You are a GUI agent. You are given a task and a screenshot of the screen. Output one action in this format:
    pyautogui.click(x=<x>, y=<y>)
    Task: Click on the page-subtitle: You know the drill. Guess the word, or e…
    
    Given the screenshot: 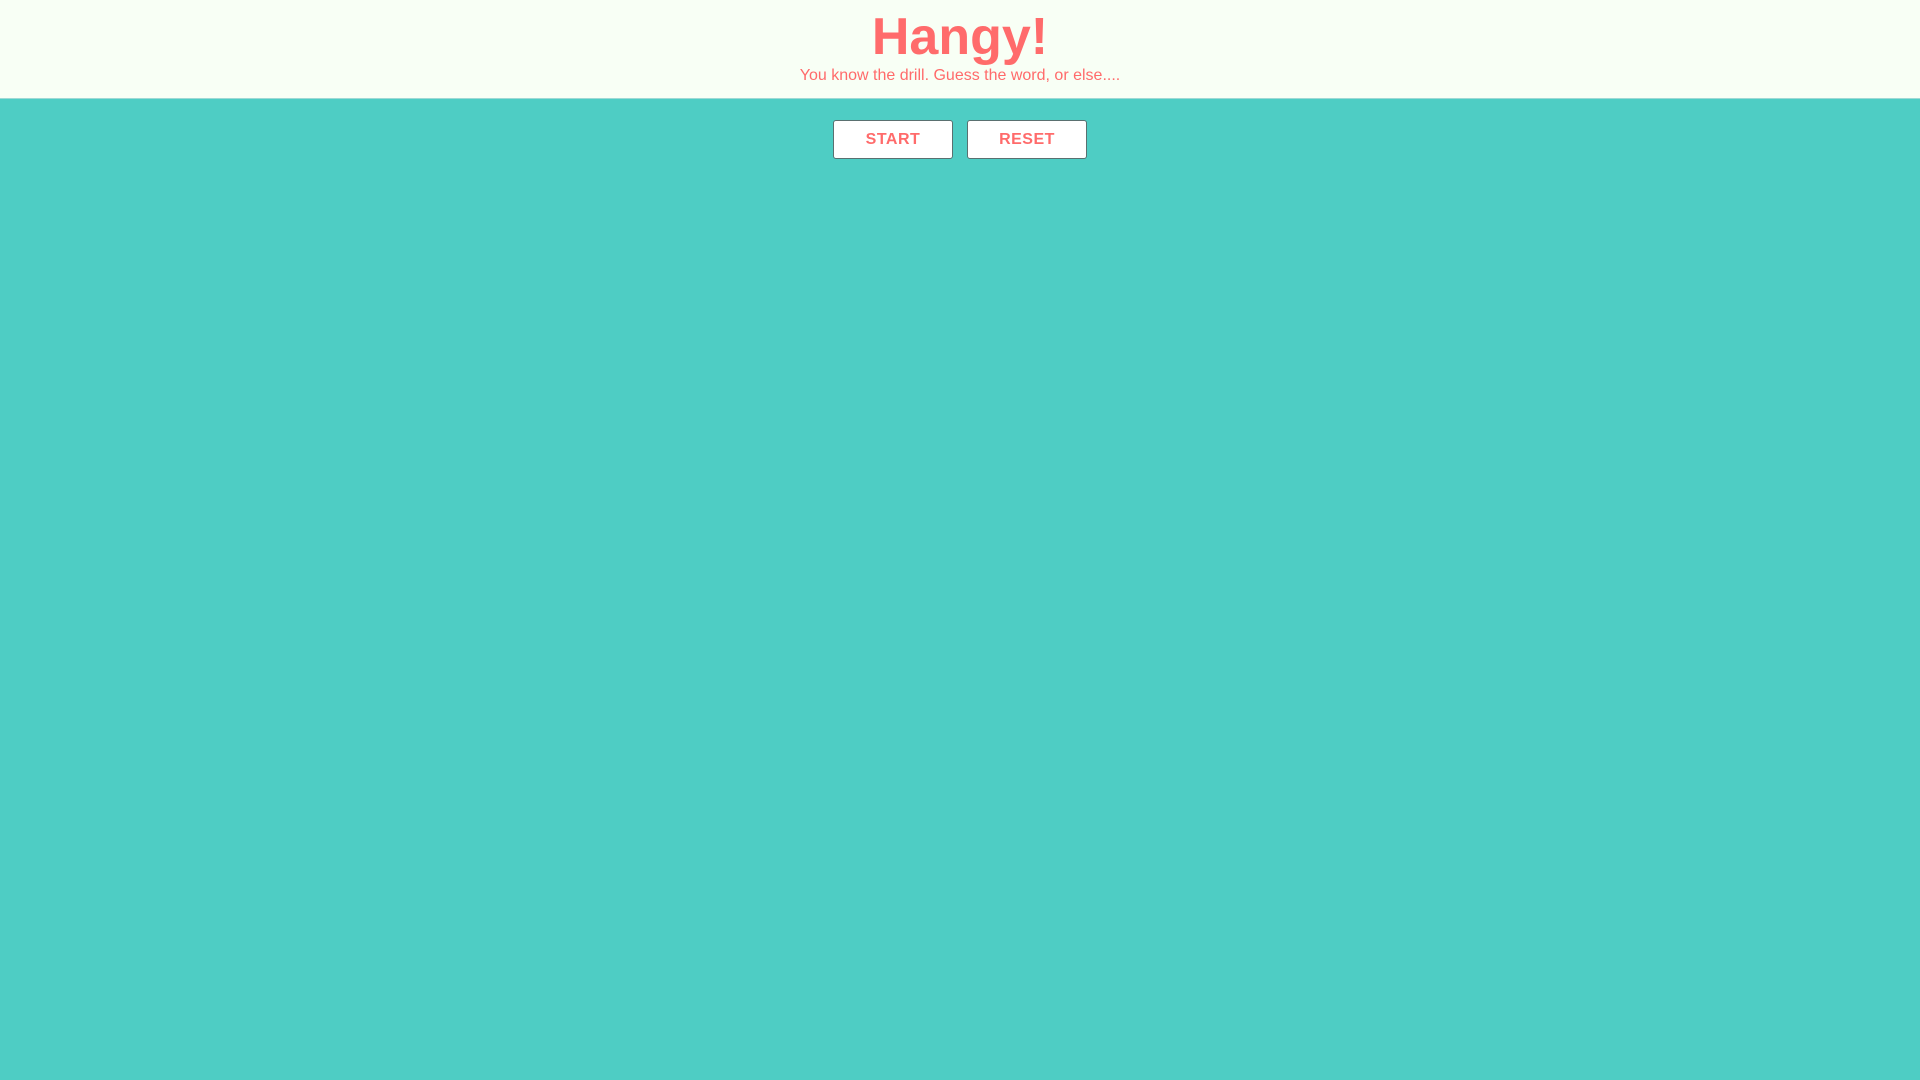 What is the action you would take?
    pyautogui.click(x=960, y=75)
    